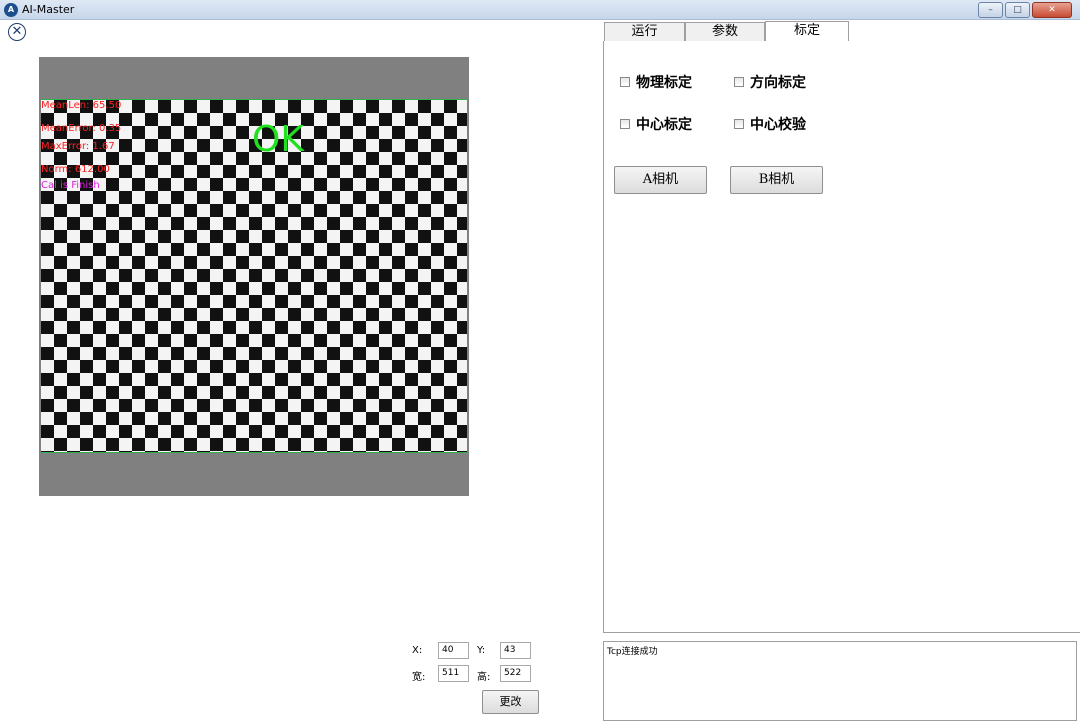  Describe the element at coordinates (278, 139) in the screenshot. I see `ok-status-text: OK` at that location.